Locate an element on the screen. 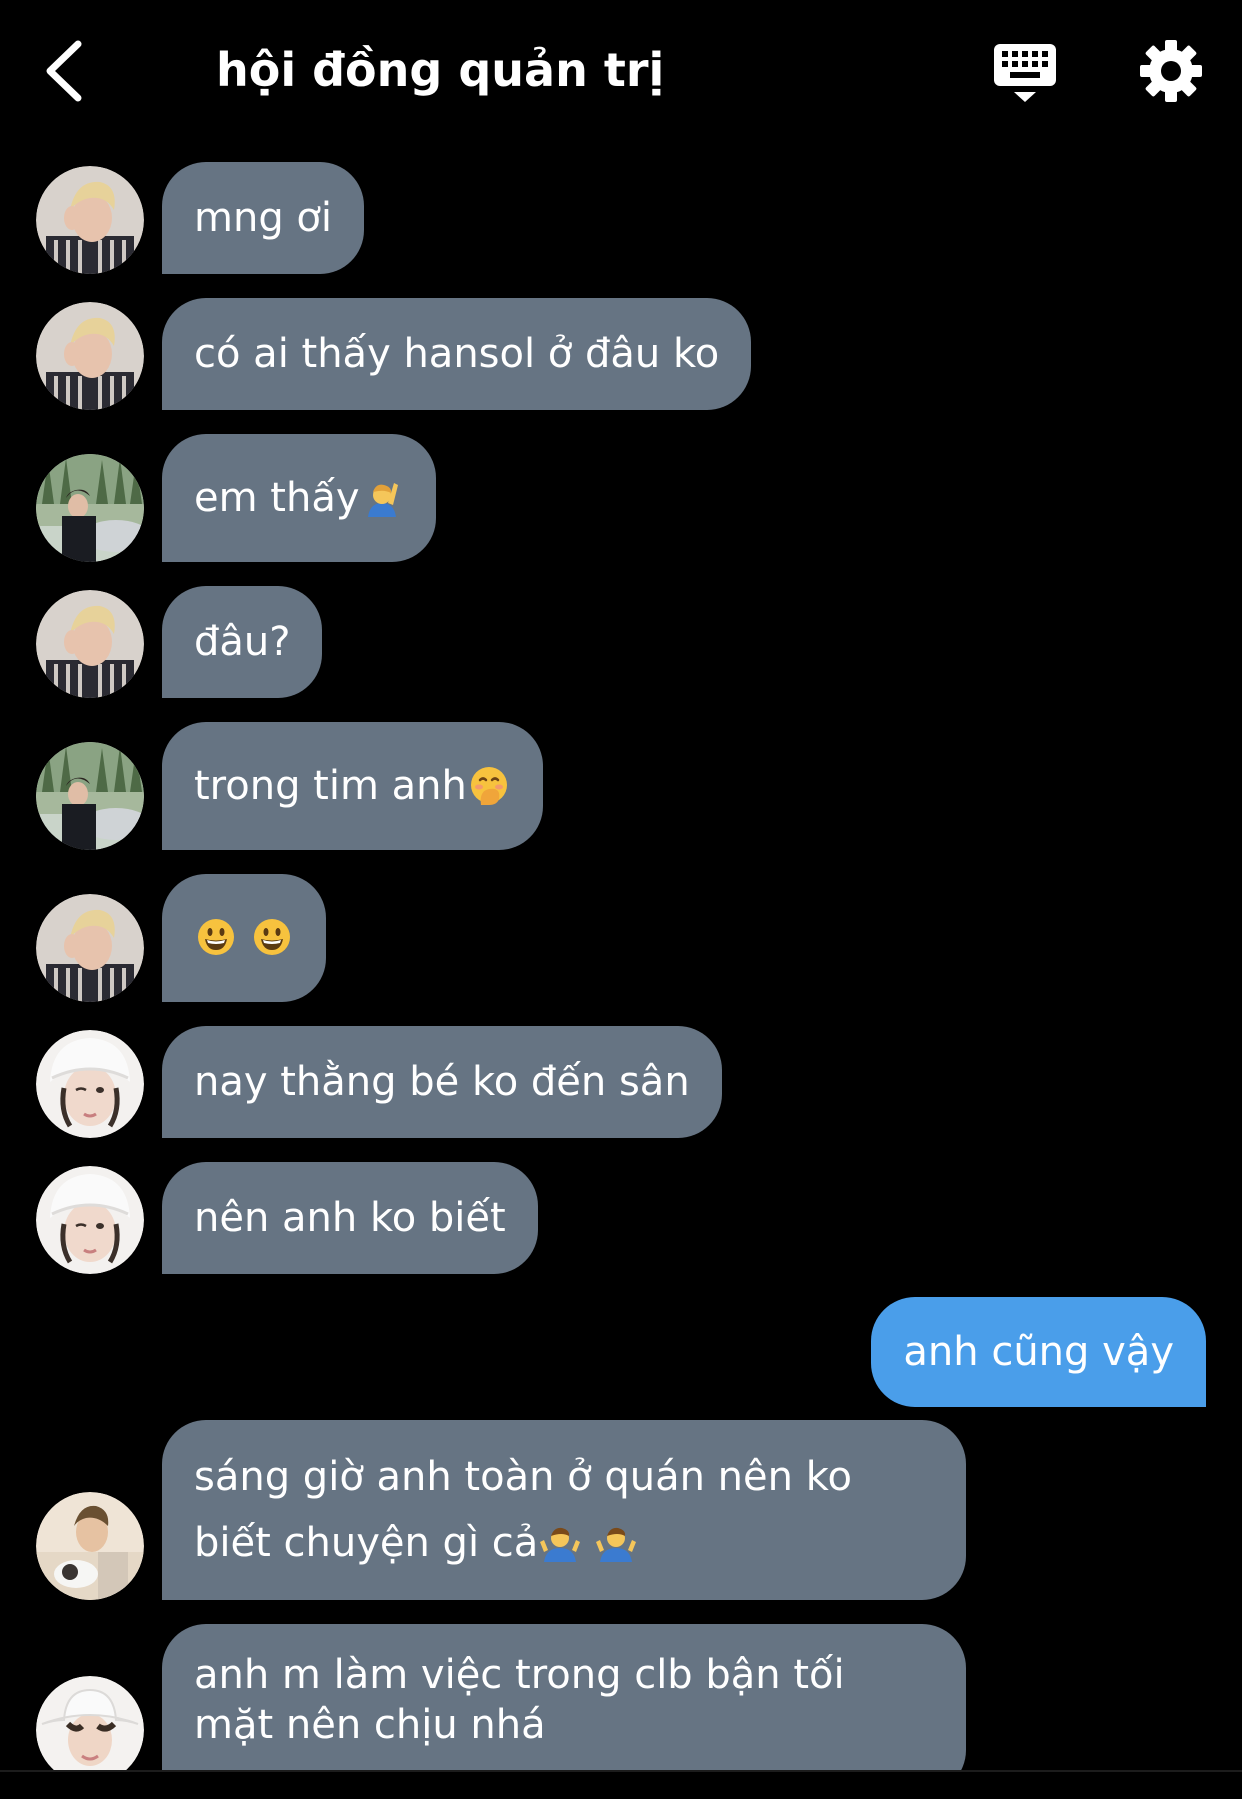 The image size is (1242, 1799). message-row: có ai thấy hansol ở đâu ko is located at coordinates (621, 354).